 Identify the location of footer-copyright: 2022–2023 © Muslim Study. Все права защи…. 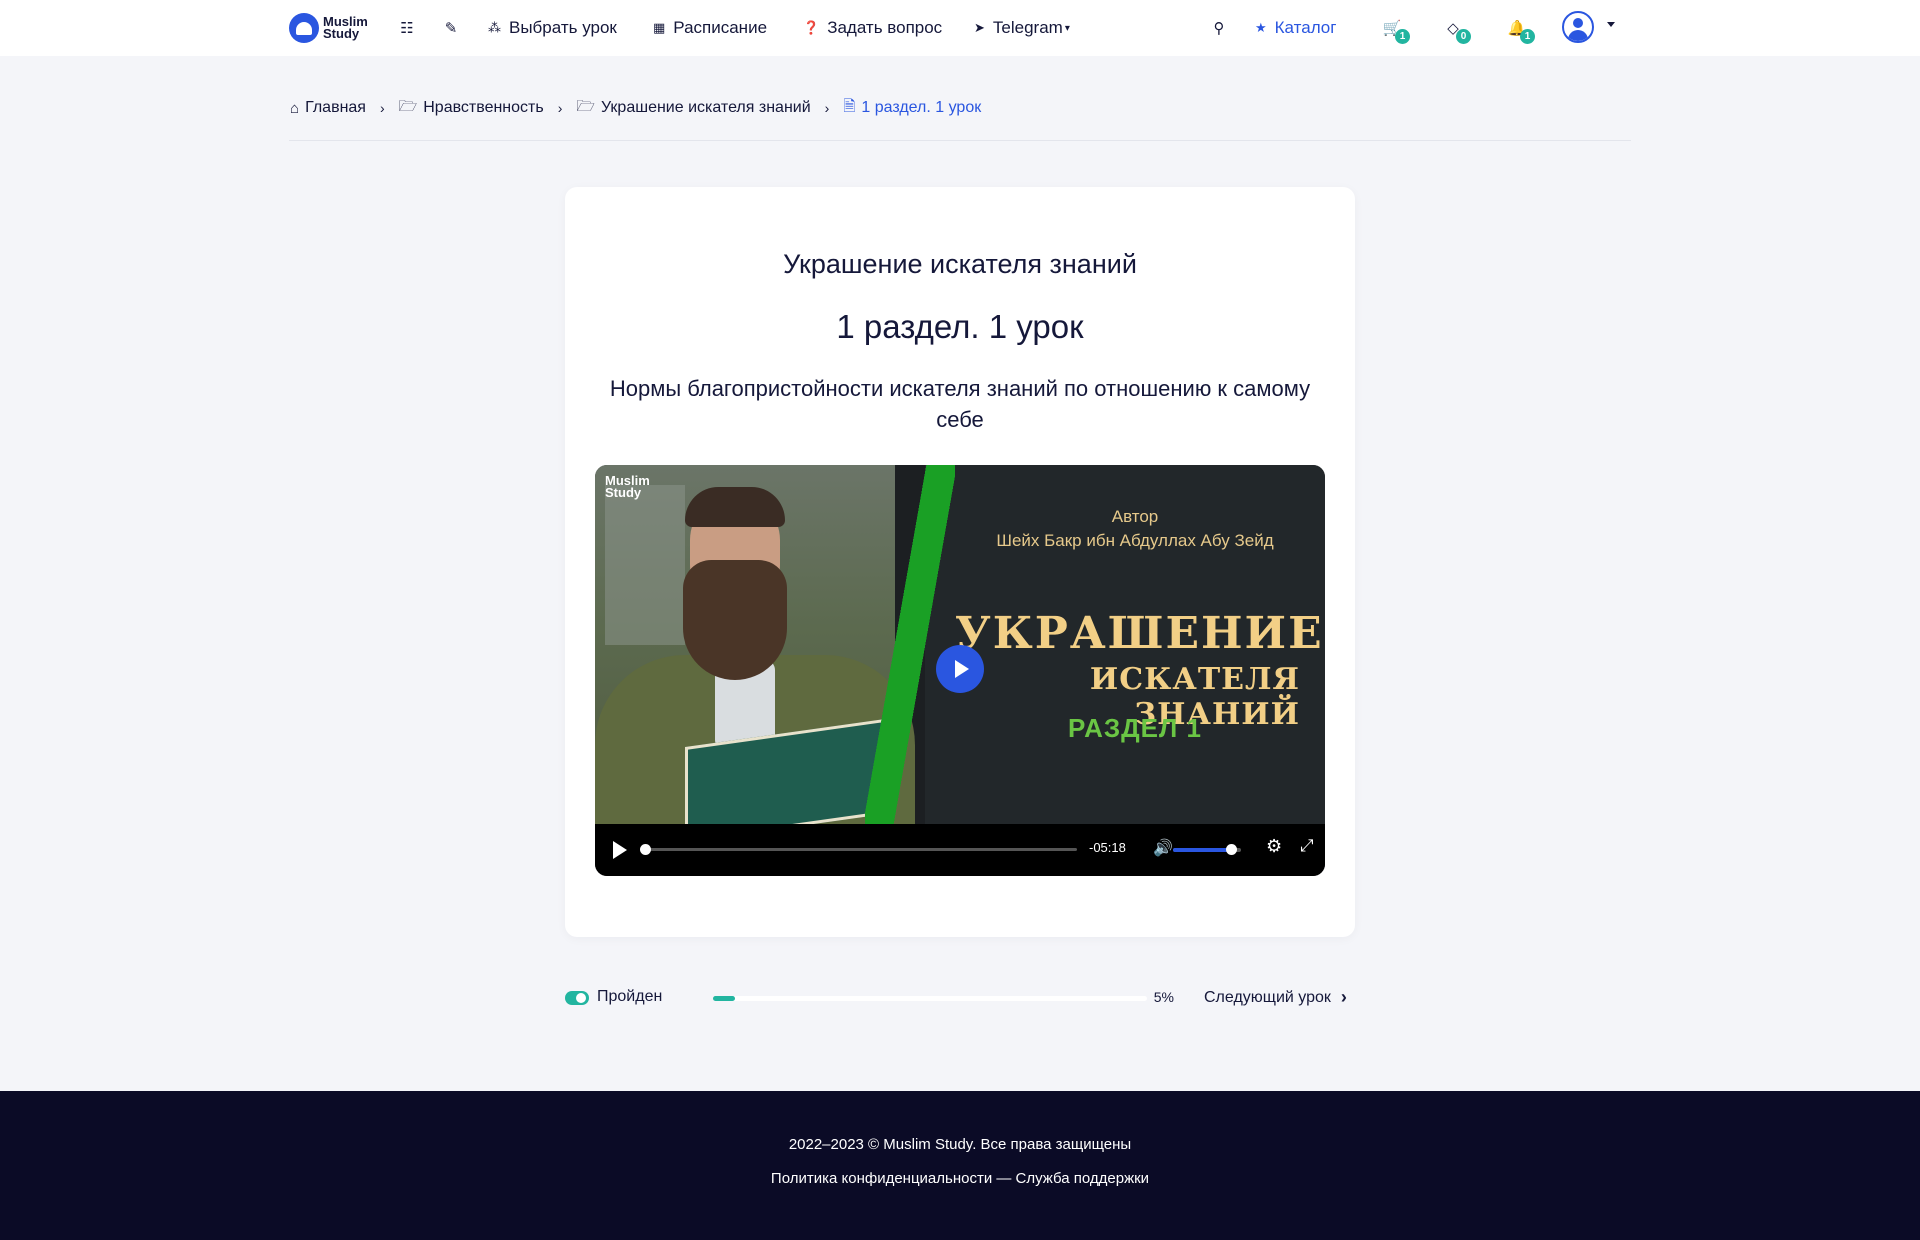
(960, 1144).